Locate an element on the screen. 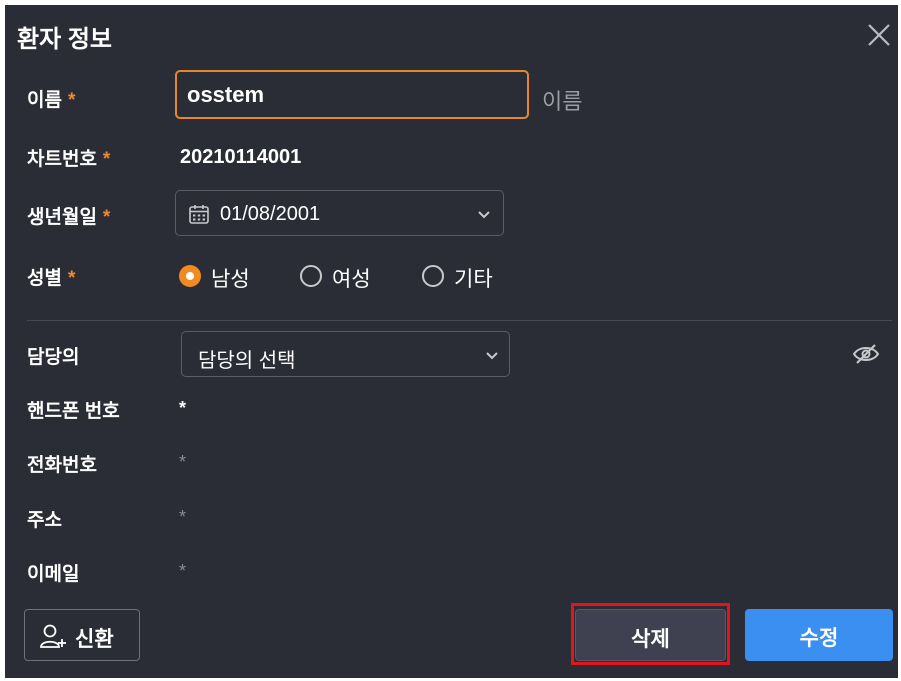  gender-option-label: 남성 is located at coordinates (230, 279).